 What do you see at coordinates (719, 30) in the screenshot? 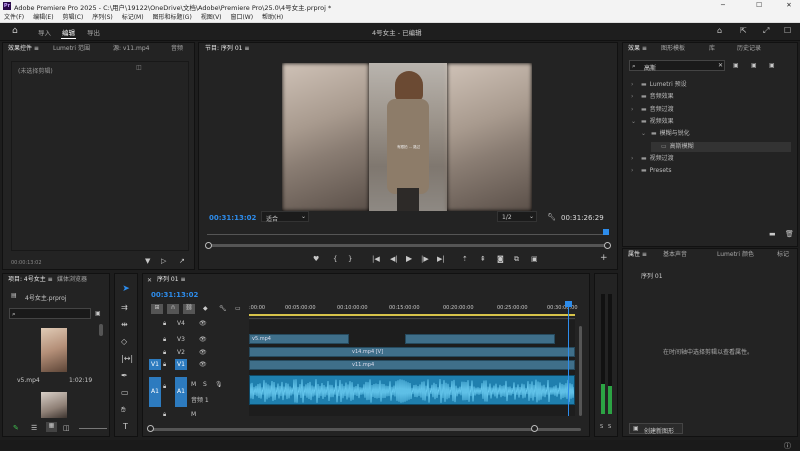
I see `workspaces-icon: ⌂` at bounding box center [719, 30].